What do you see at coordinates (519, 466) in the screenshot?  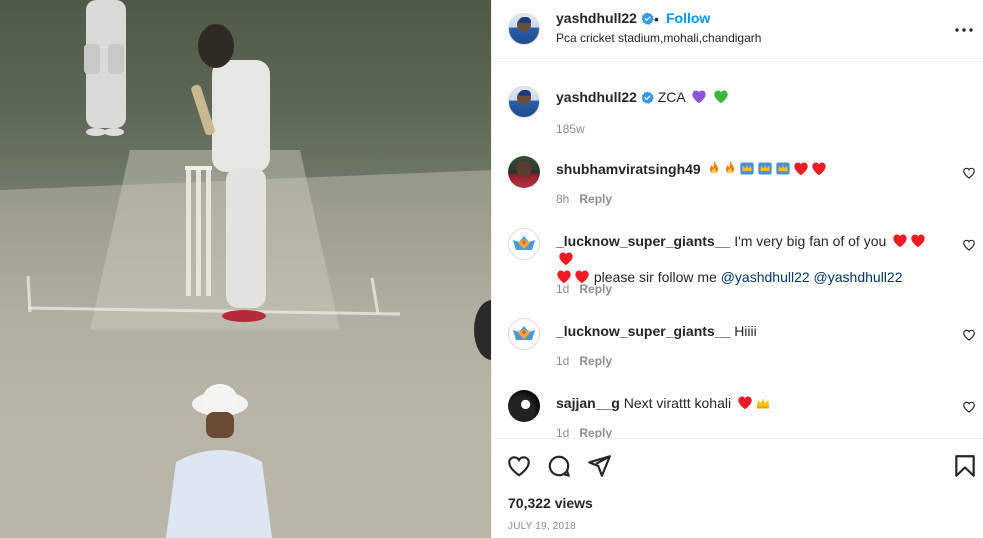 I see `like-heart-icon` at bounding box center [519, 466].